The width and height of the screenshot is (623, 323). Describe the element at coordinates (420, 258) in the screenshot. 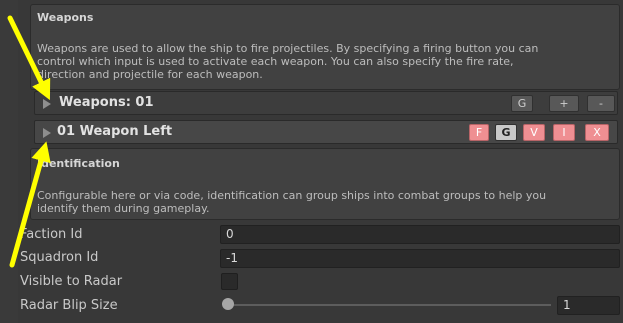

I see `squadron-id-input: -1` at that location.